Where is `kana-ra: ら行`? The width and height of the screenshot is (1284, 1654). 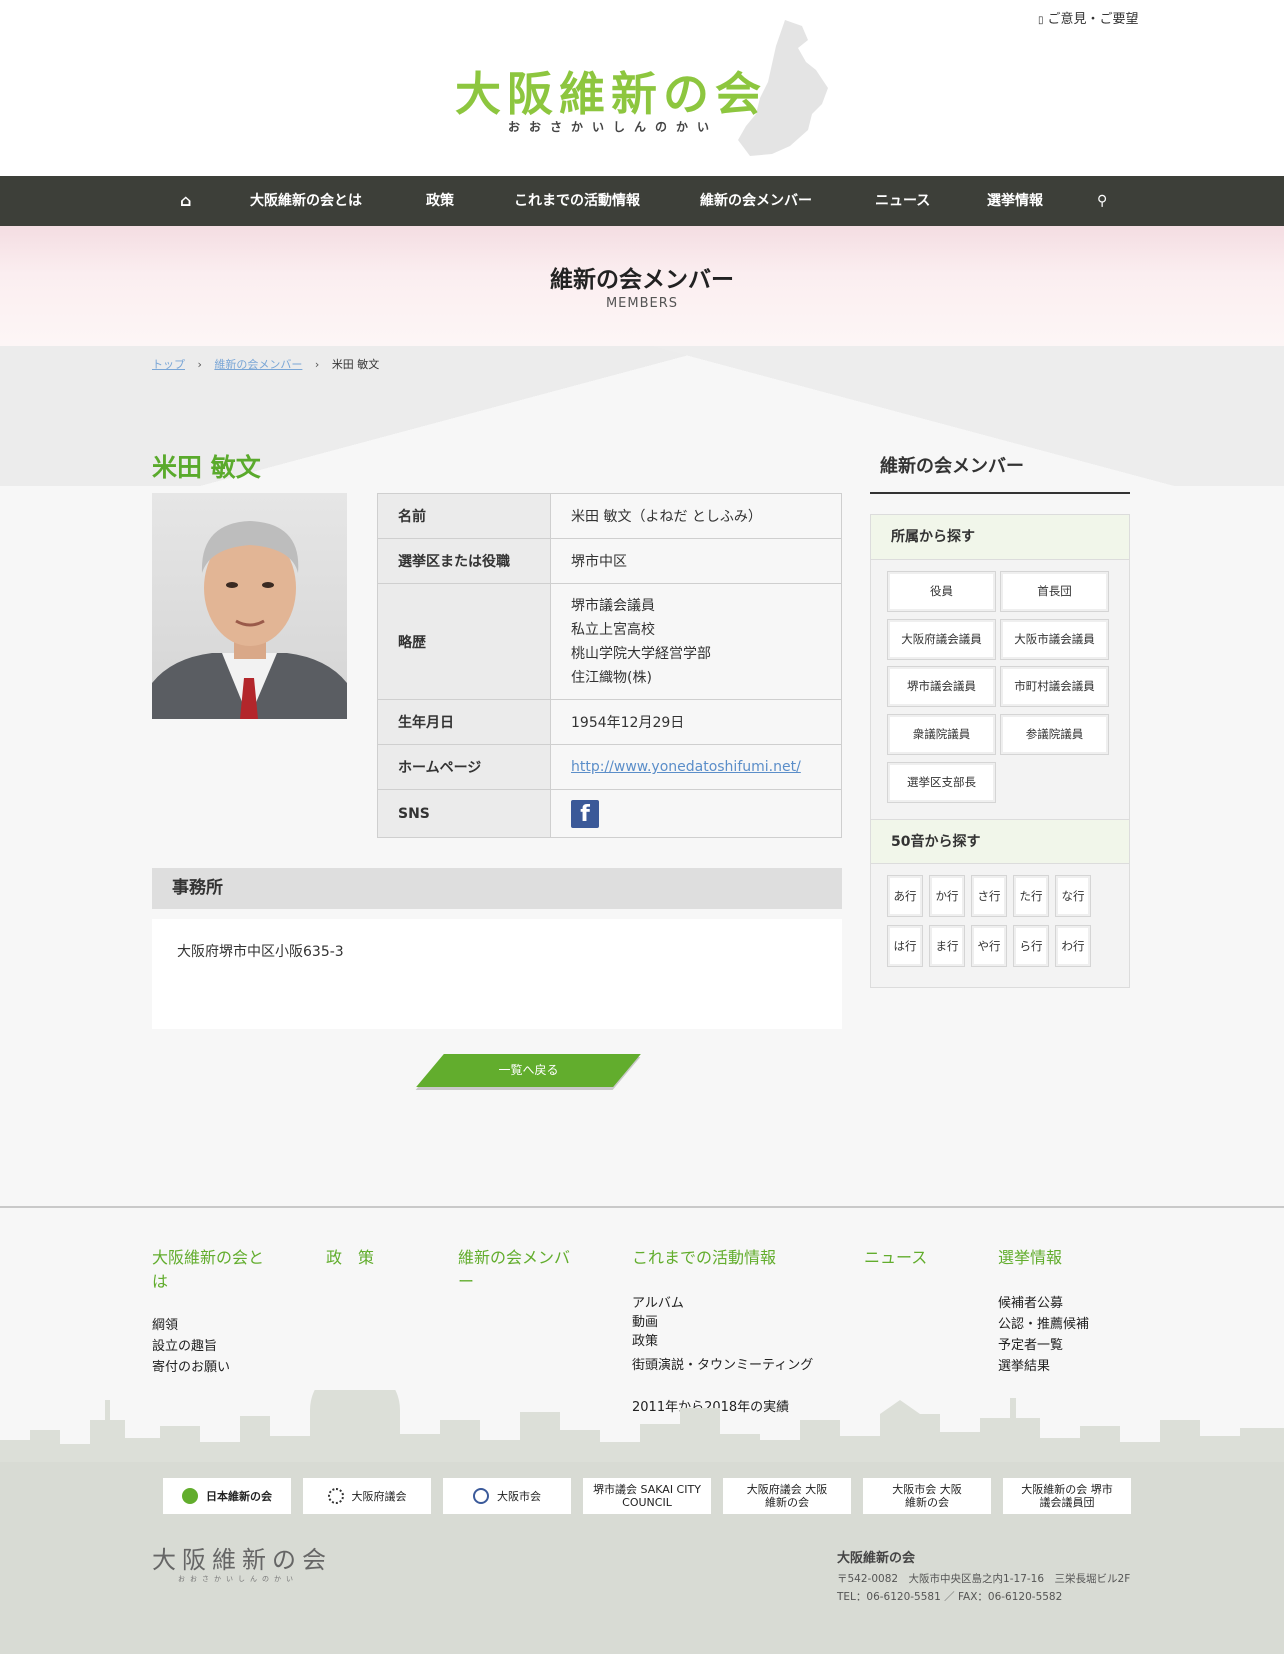
kana-ra: ら行 is located at coordinates (1031, 946).